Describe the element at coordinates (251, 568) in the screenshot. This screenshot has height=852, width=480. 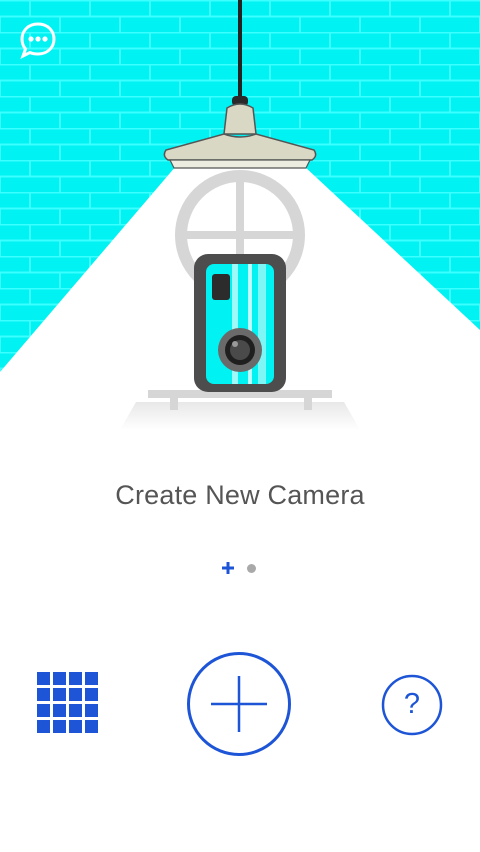
I see `pager-dot-inactive` at that location.